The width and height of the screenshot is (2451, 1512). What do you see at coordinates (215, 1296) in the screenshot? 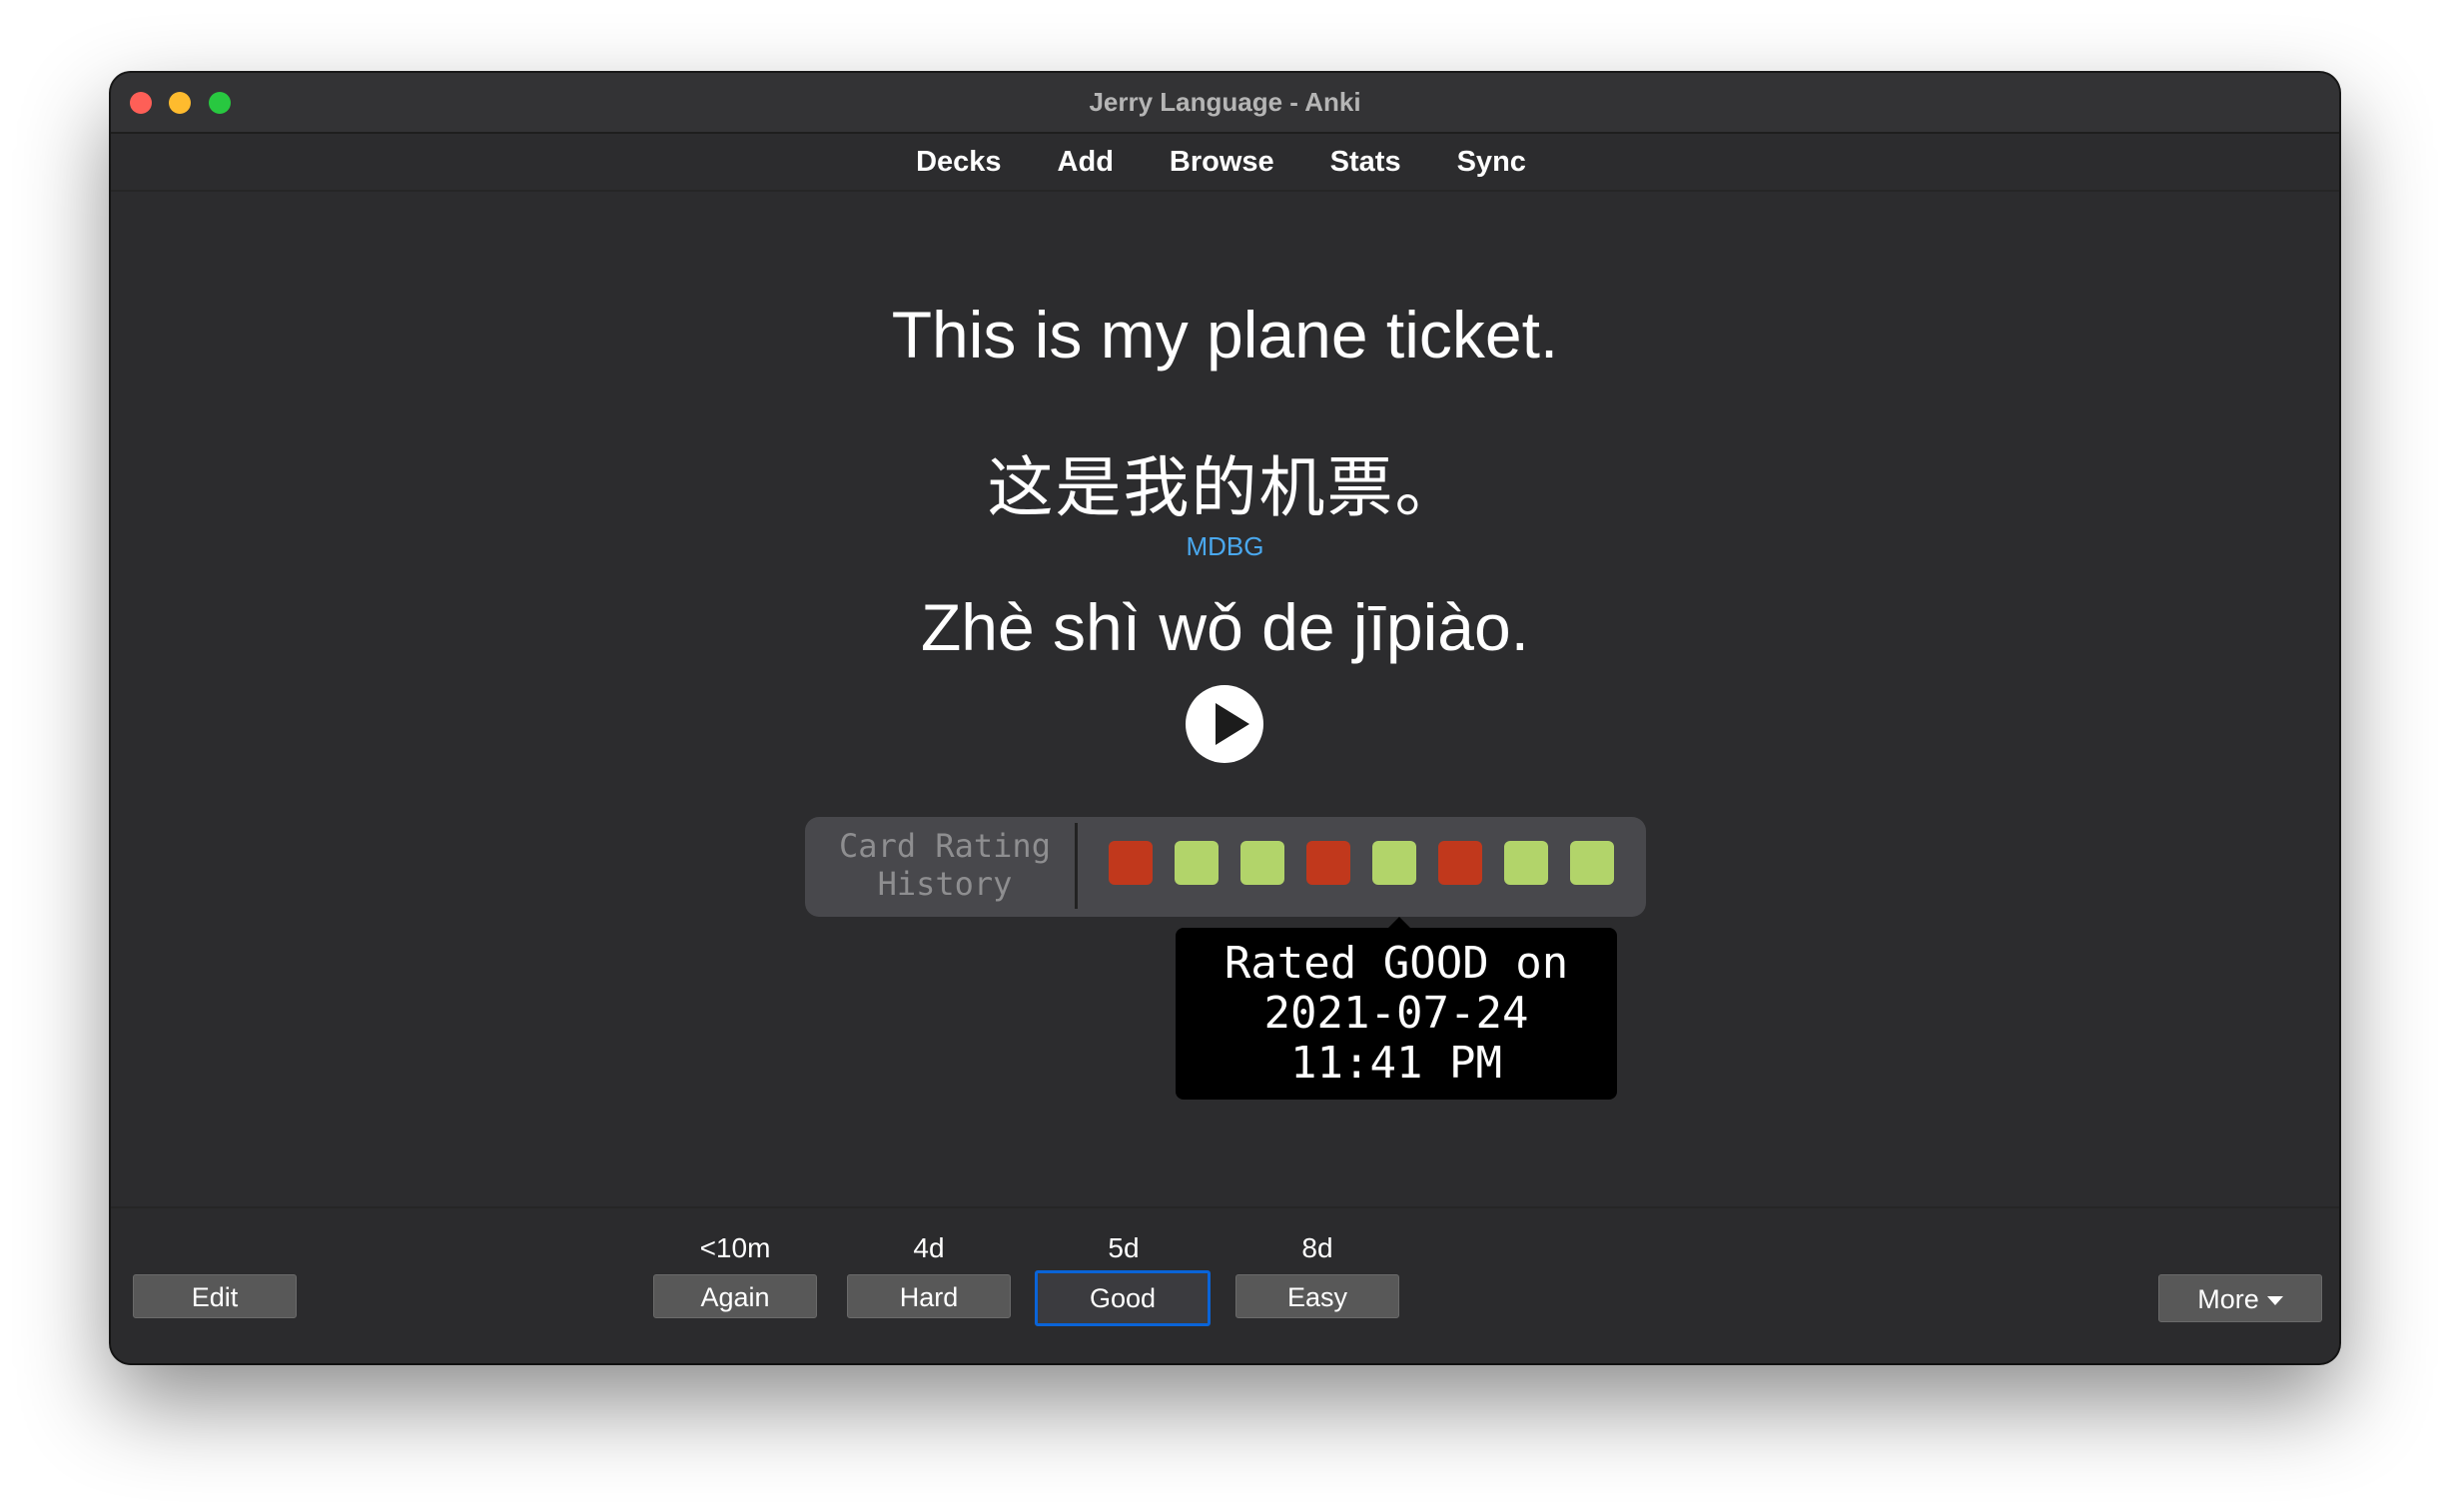
I see `edit-button: Edit` at bounding box center [215, 1296].